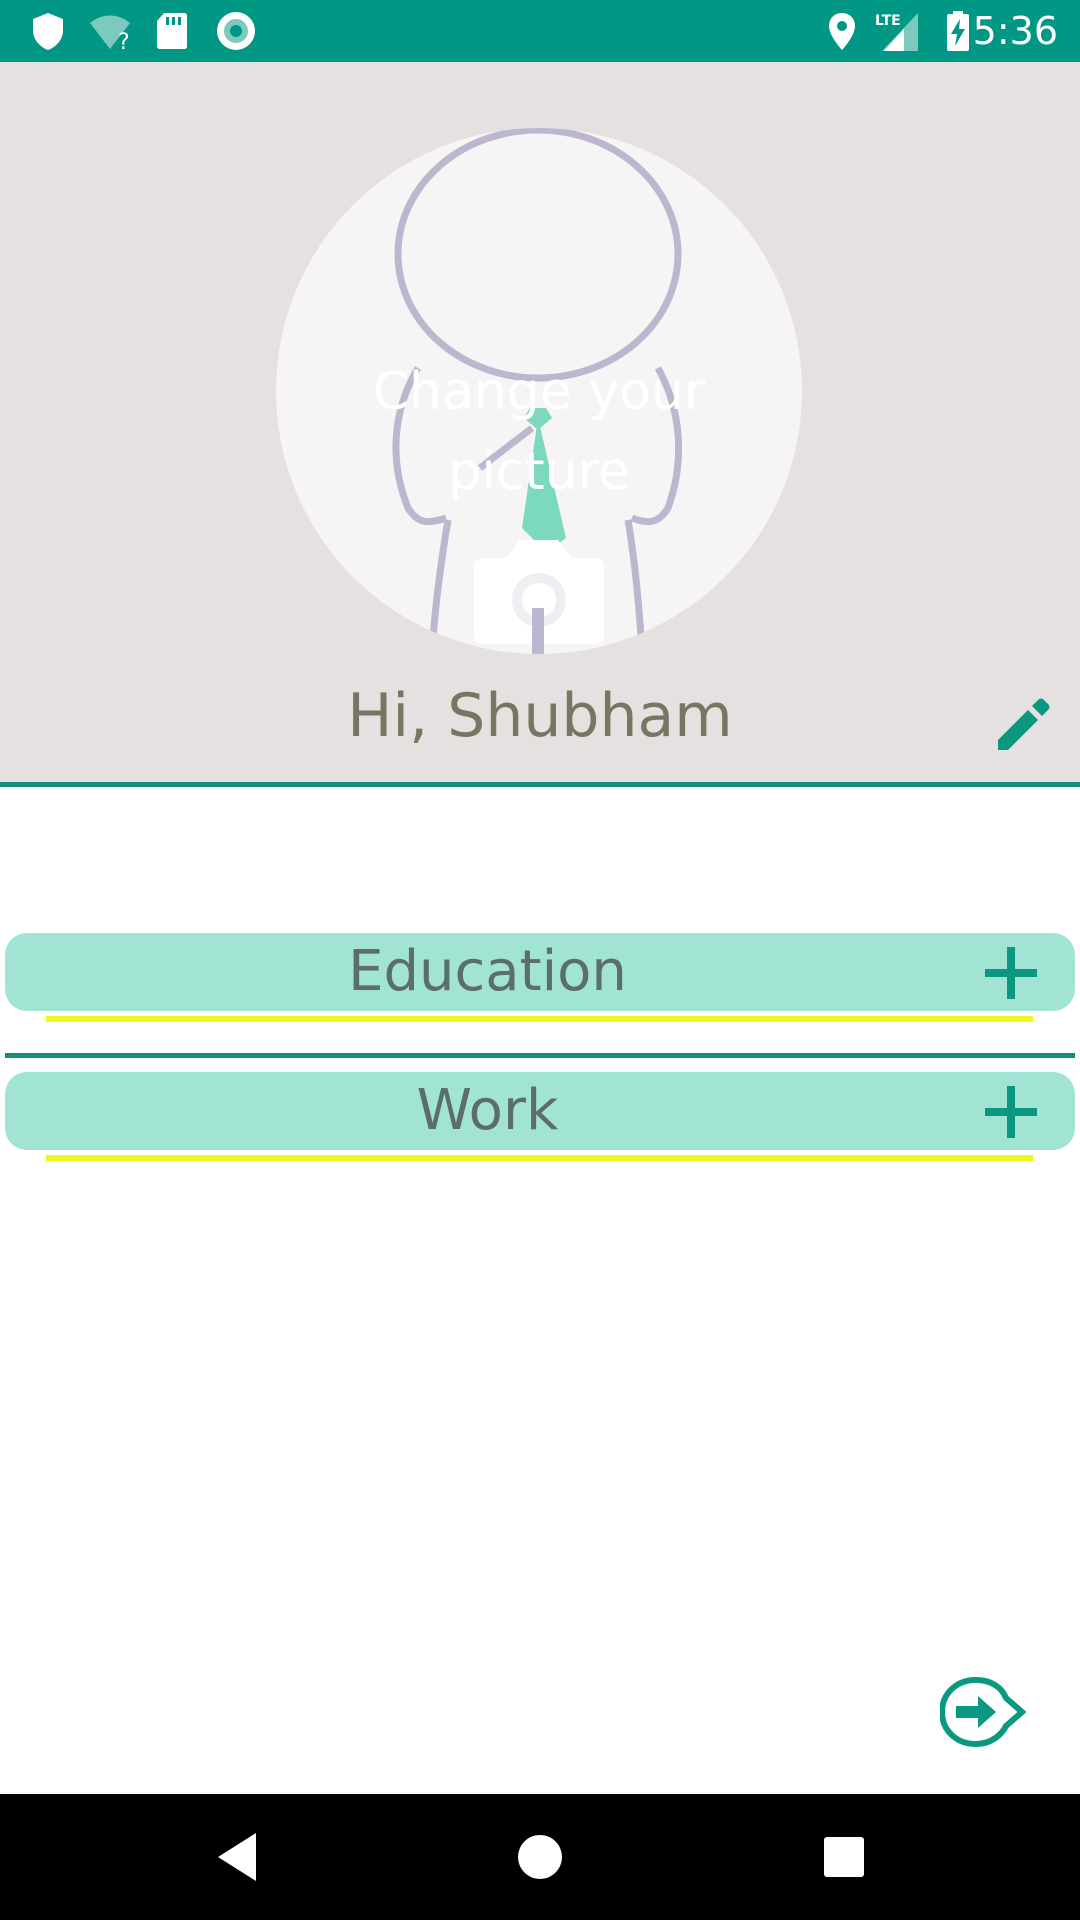  Describe the element at coordinates (540, 784) in the screenshot. I see `header-divider` at that location.